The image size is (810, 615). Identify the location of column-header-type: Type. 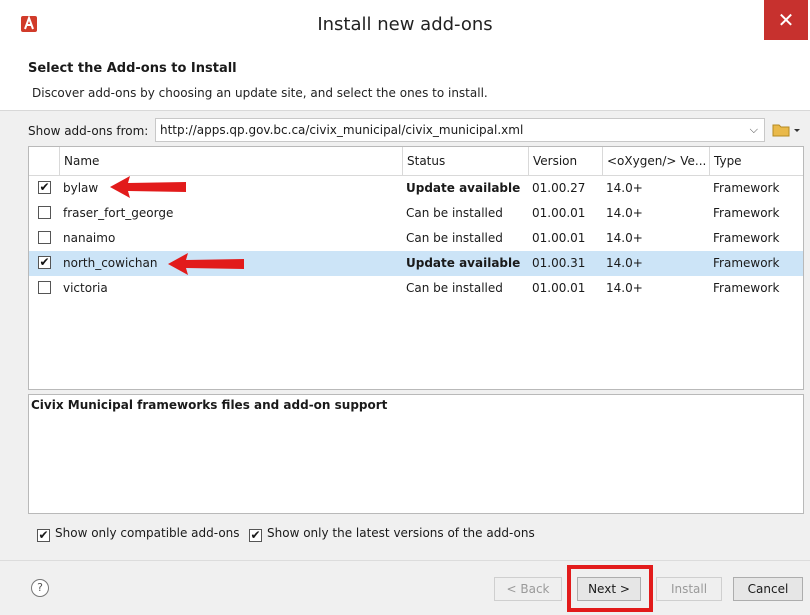
(756, 161).